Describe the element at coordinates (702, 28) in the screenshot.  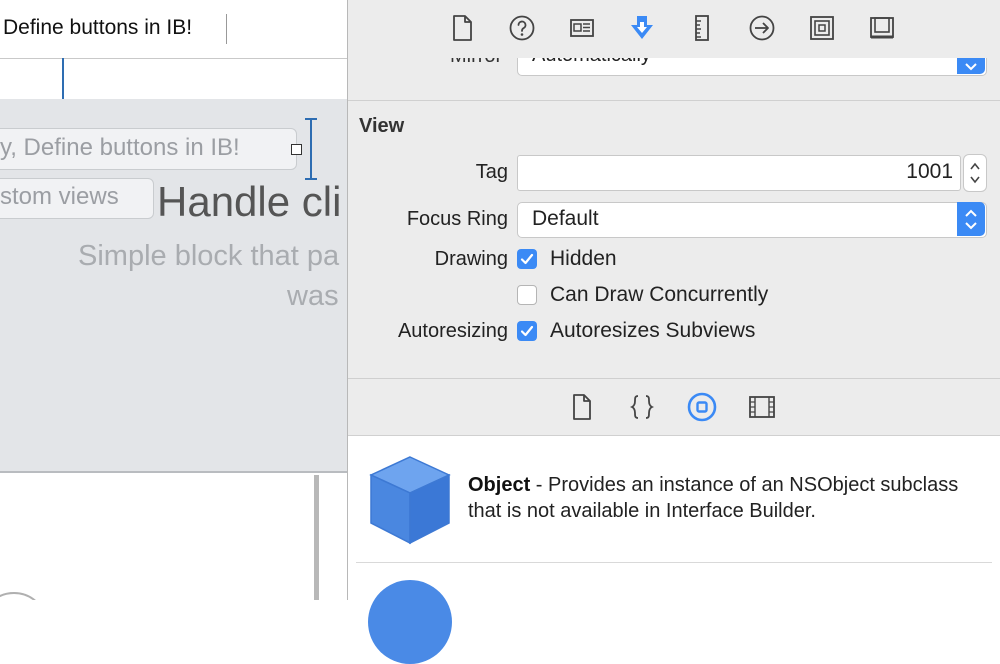
I see `ruler-icon` at that location.